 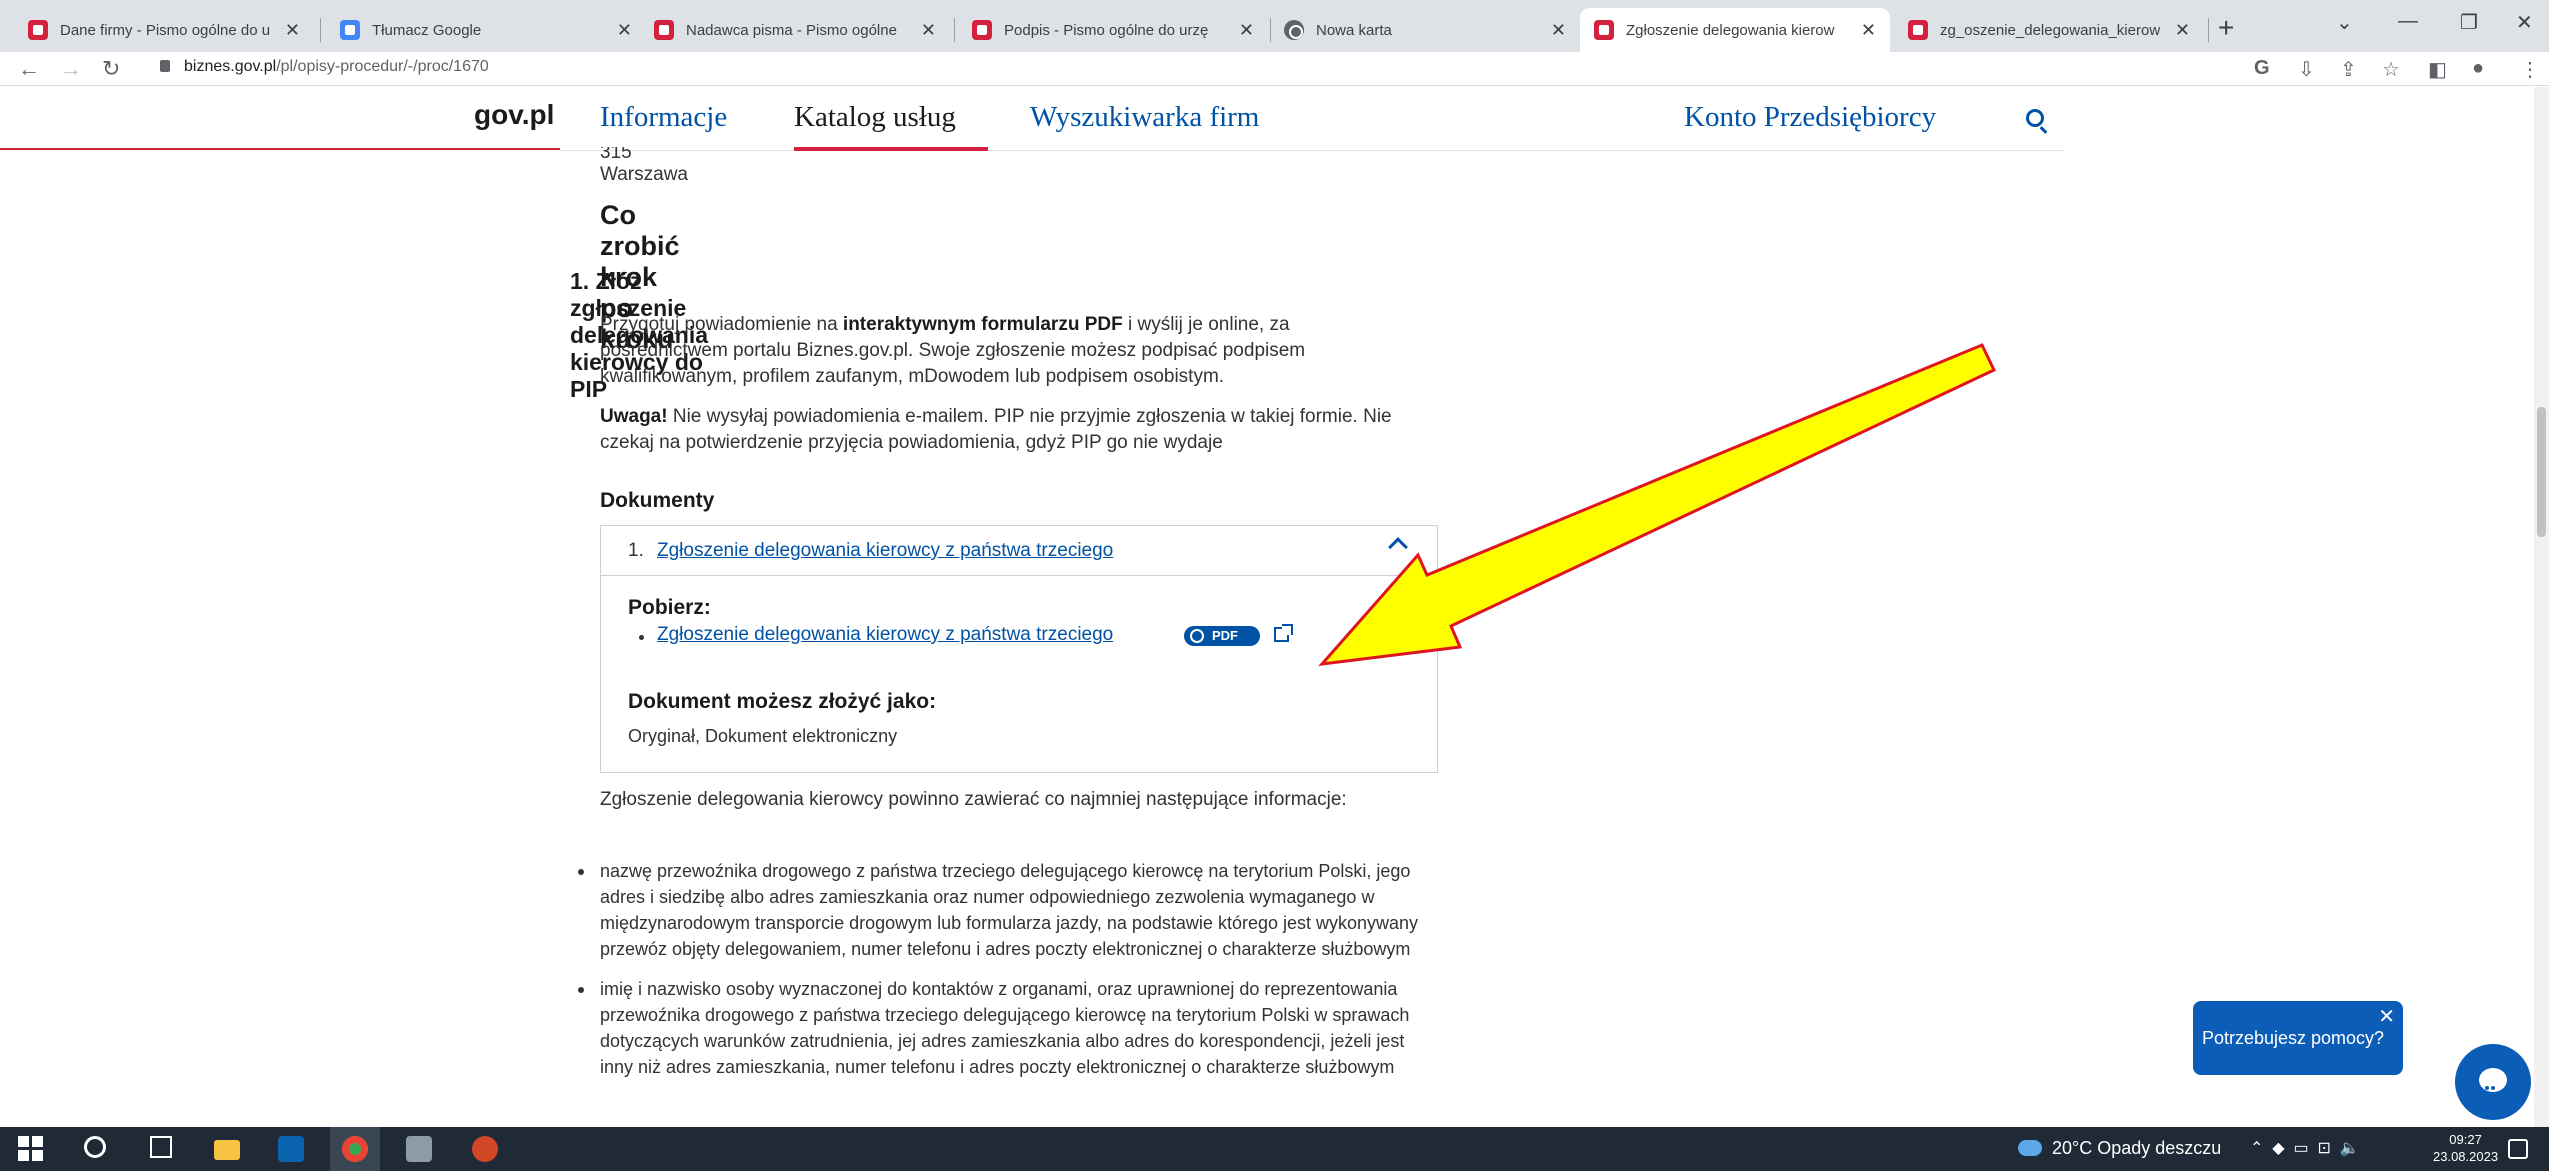 I want to click on tab-dane-firmy: Dane firmy - Pismo ogólne do u ✕, so click(x=164, y=30).